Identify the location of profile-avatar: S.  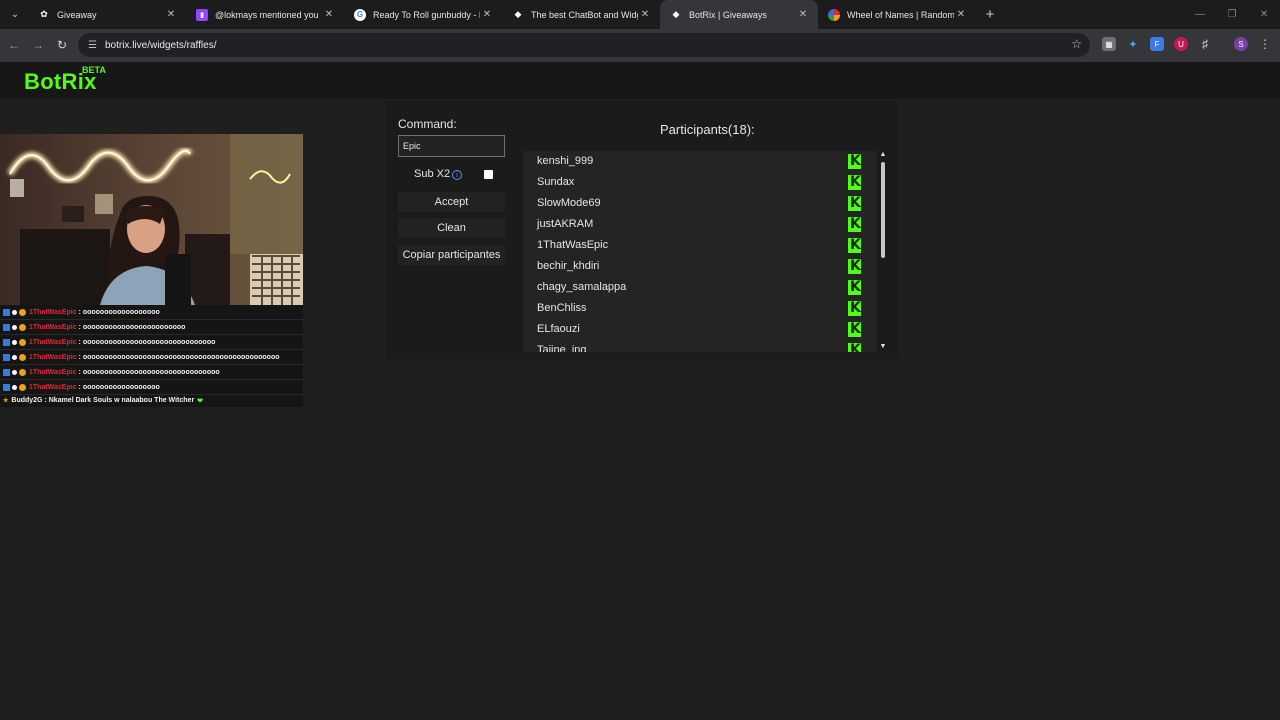
(1241, 44).